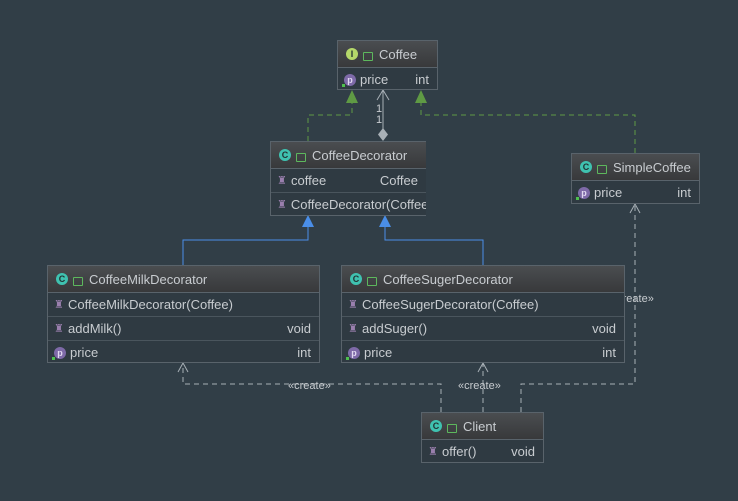 The image size is (738, 501). I want to click on method-name: addMilk(), so click(95, 328).